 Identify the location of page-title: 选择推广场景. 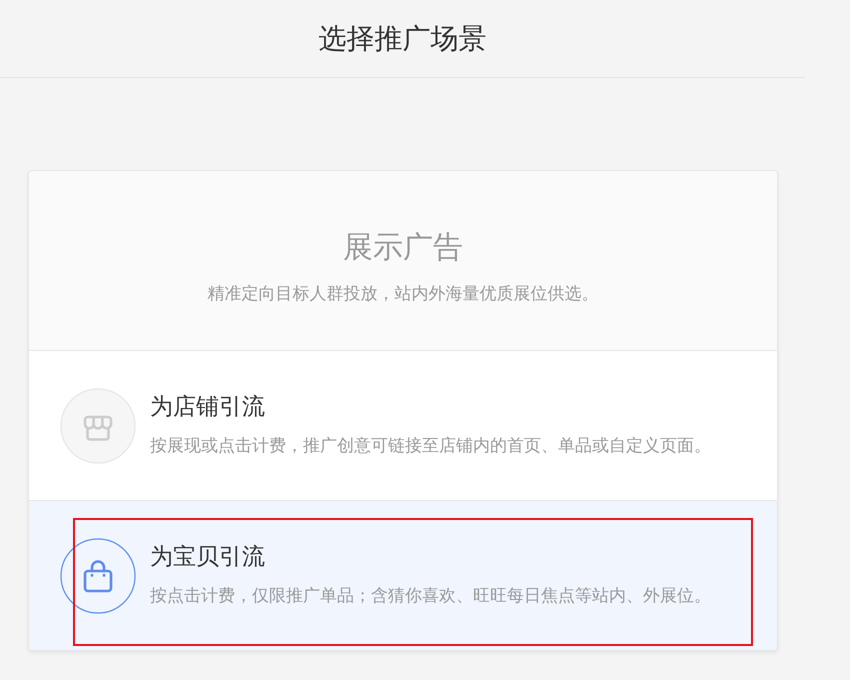
(402, 38).